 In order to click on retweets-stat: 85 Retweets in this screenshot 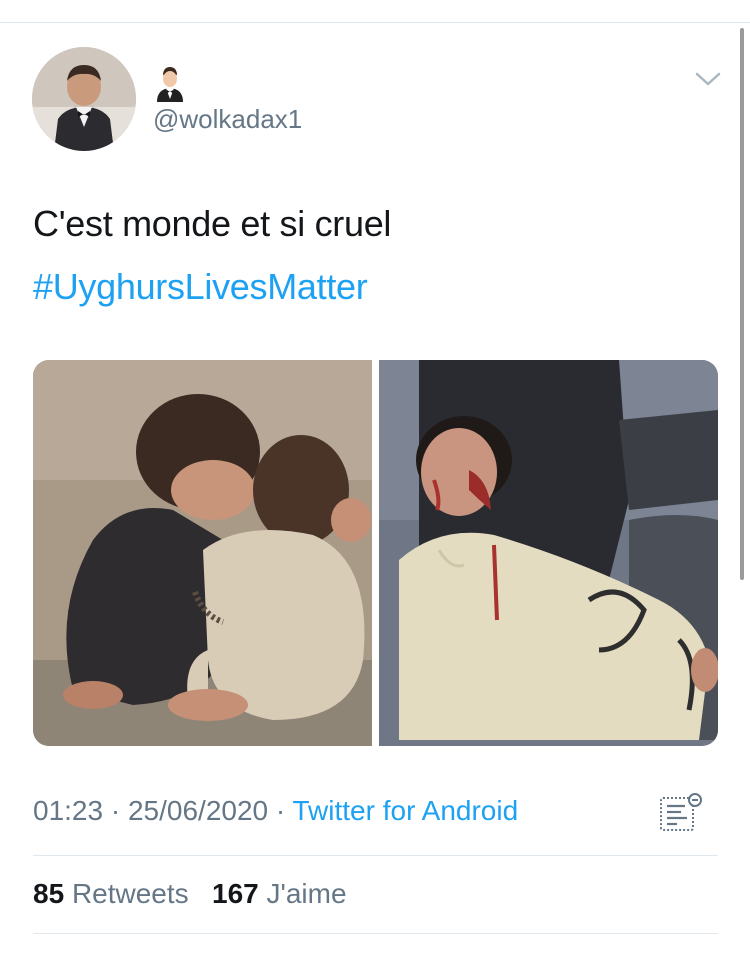, I will do `click(111, 893)`.